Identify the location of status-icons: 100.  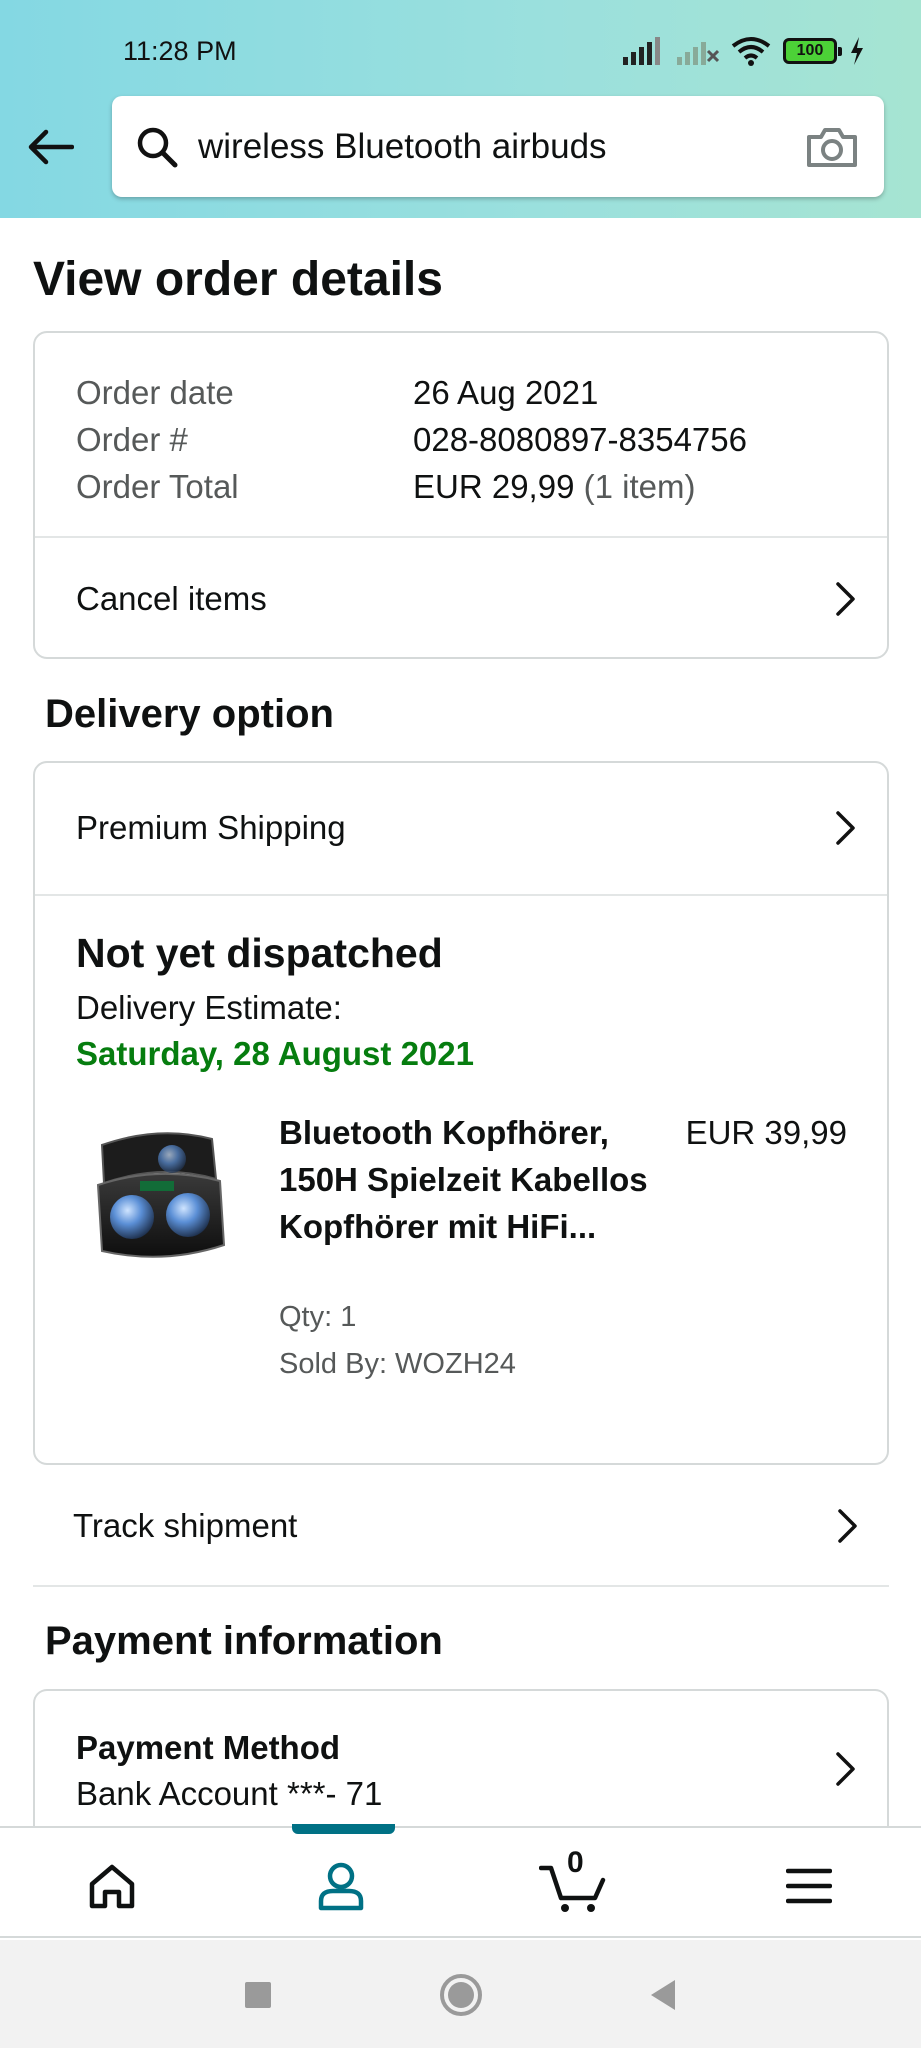
(744, 51).